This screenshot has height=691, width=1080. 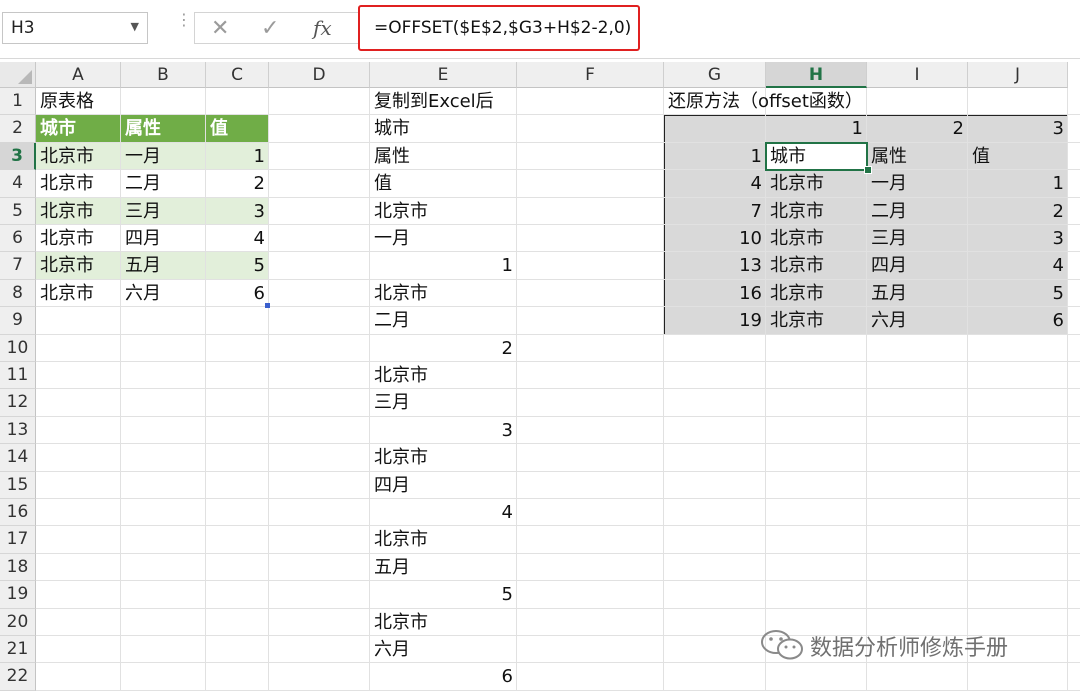 I want to click on enter-icon: ✓, so click(x=270, y=28).